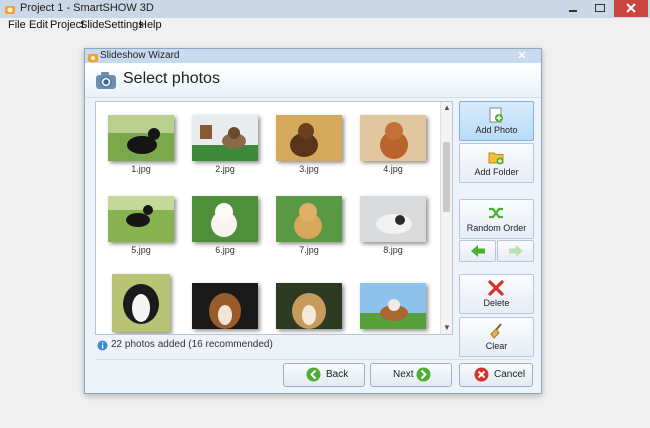  Describe the element at coordinates (225, 169) in the screenshot. I see `photo-filename: 2.jpg` at that location.